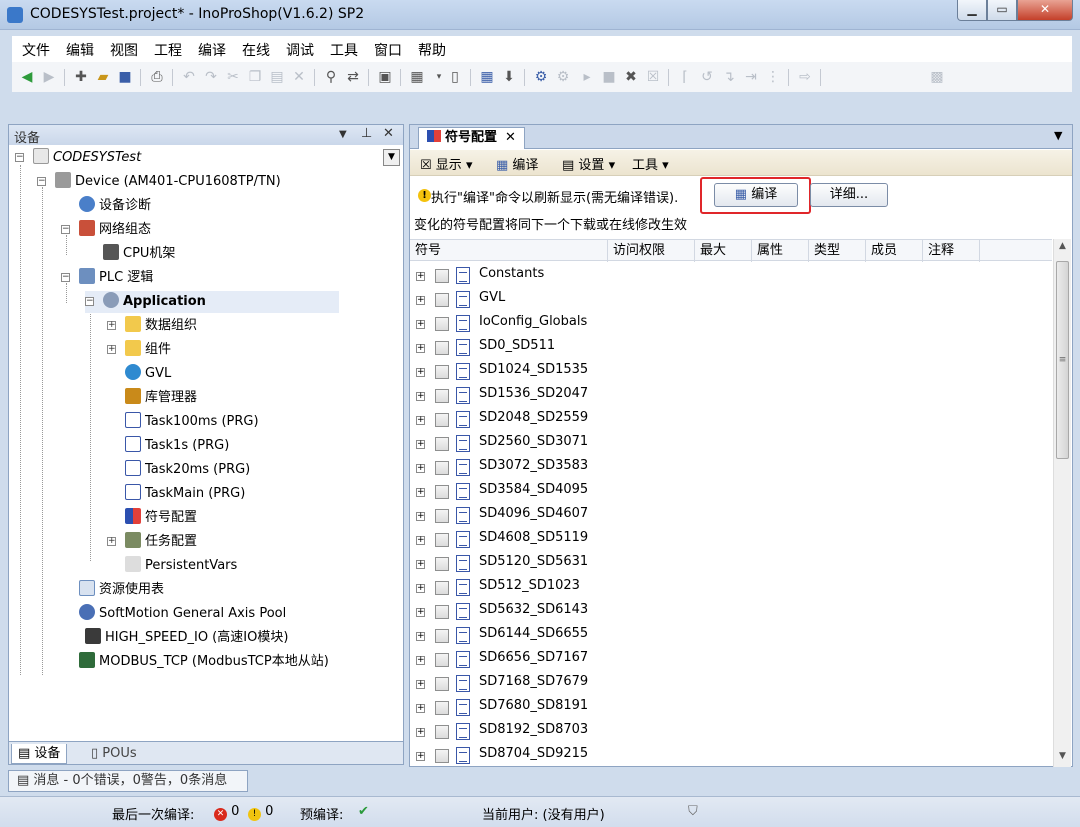  I want to click on save-icon: ■, so click(125, 77).